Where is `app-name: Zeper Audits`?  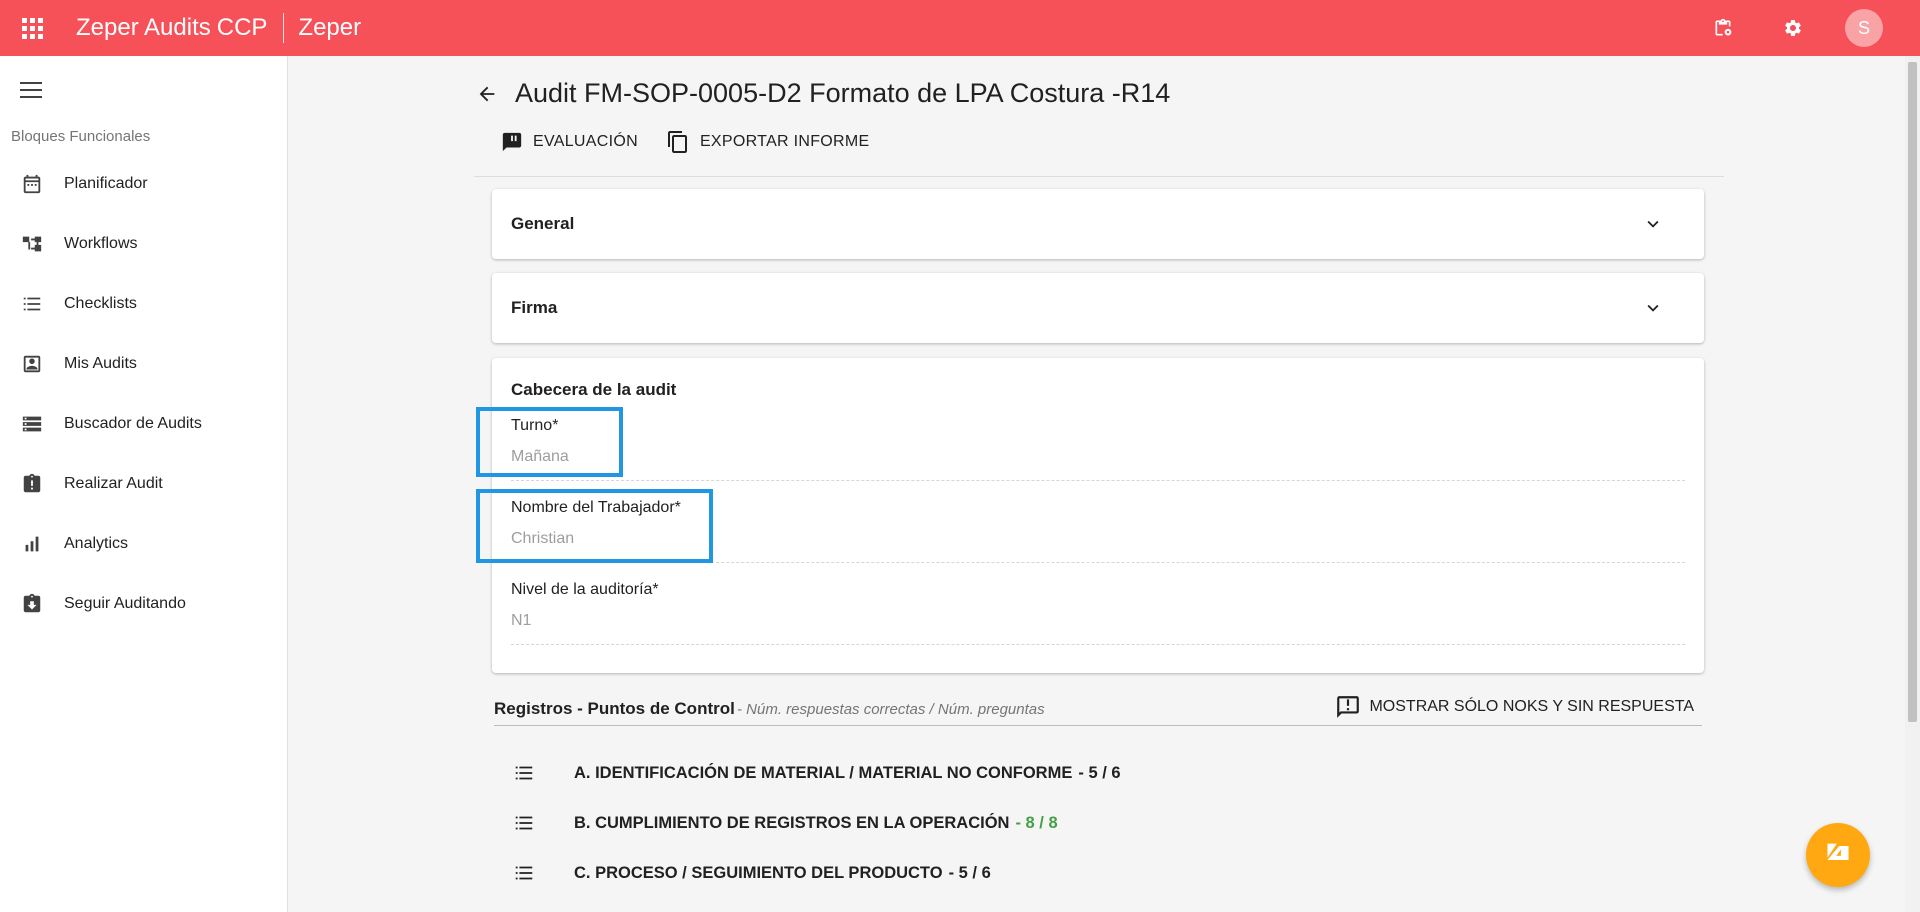
app-name: Zeper Audits is located at coordinates (143, 27).